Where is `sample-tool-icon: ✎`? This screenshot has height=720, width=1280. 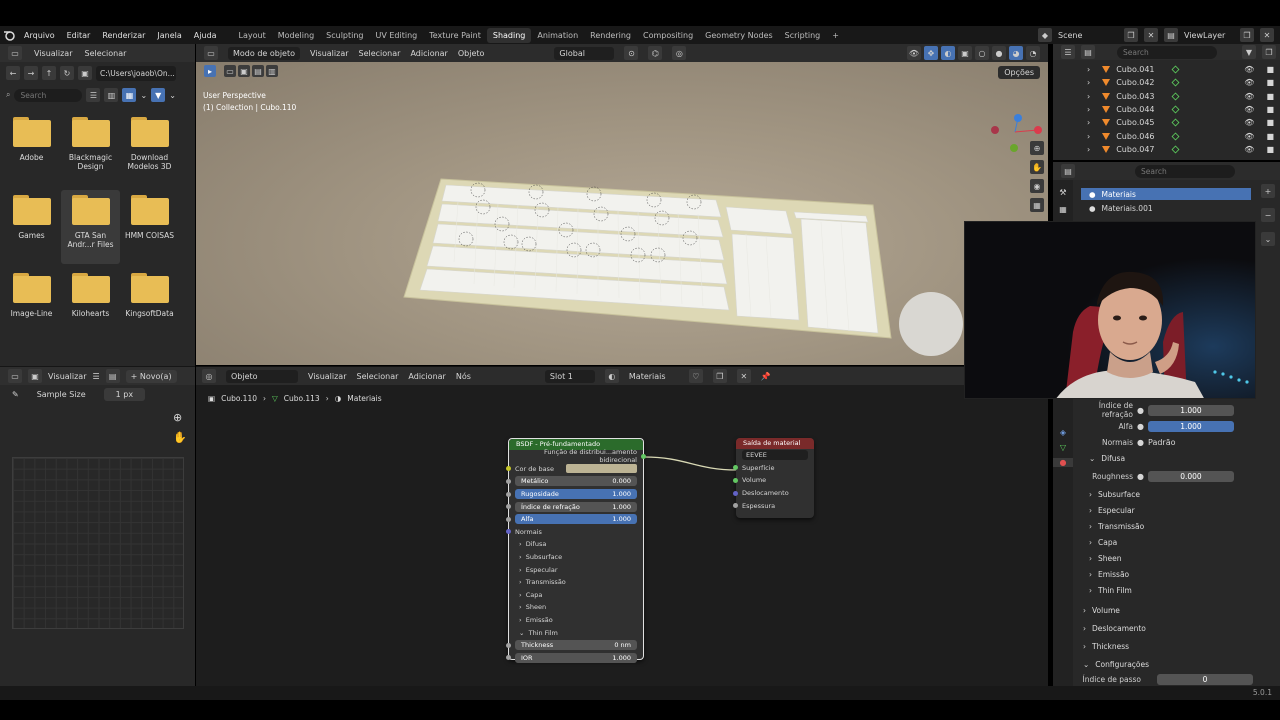 sample-tool-icon: ✎ is located at coordinates (15, 394).